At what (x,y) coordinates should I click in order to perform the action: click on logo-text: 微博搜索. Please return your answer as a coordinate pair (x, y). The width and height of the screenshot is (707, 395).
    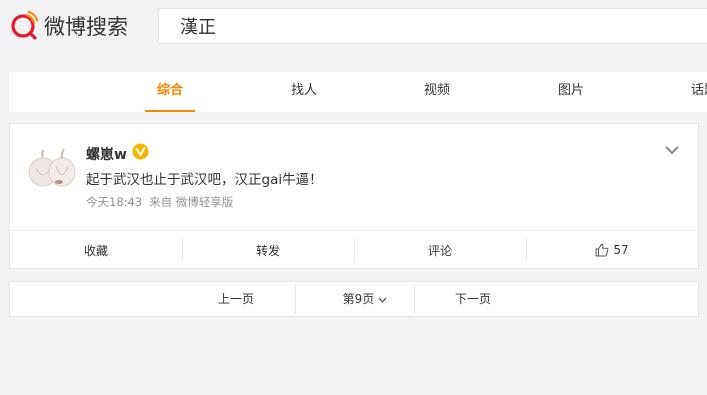
    Looking at the image, I should click on (86, 27).